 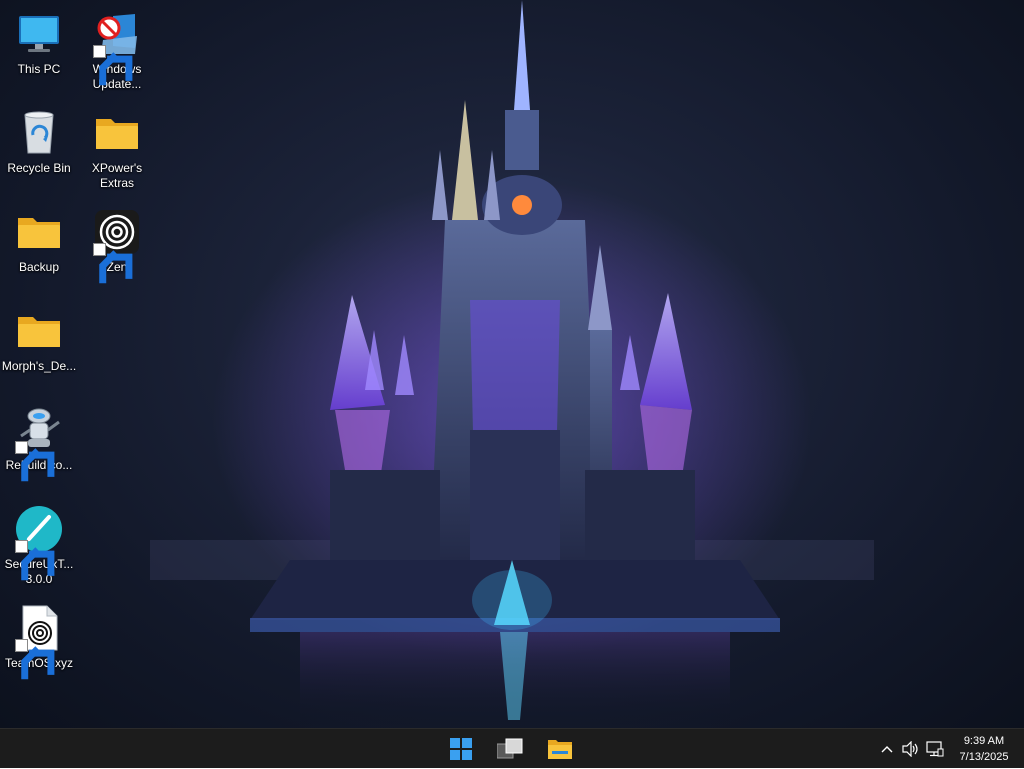 I want to click on file-icon, so click(x=39, y=642).